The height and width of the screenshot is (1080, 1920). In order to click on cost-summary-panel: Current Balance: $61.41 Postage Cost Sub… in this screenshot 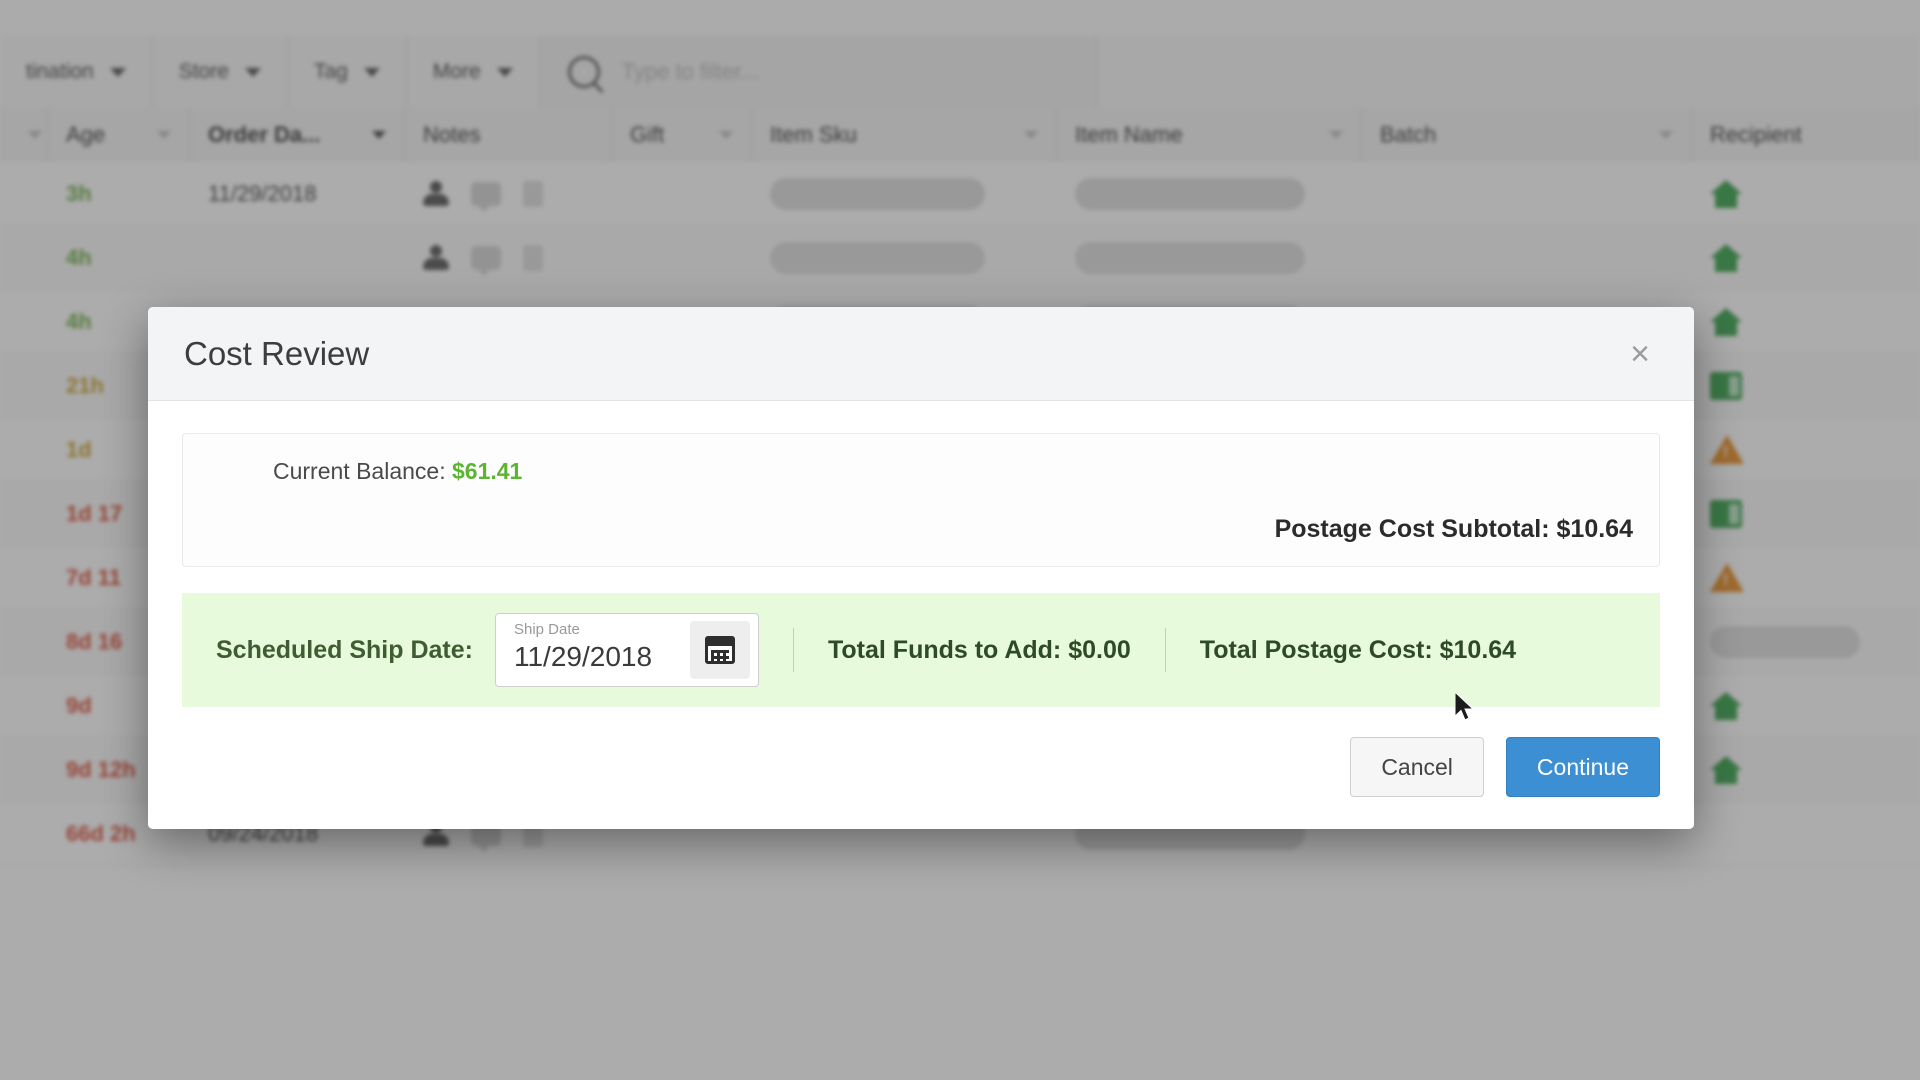, I will do `click(921, 500)`.